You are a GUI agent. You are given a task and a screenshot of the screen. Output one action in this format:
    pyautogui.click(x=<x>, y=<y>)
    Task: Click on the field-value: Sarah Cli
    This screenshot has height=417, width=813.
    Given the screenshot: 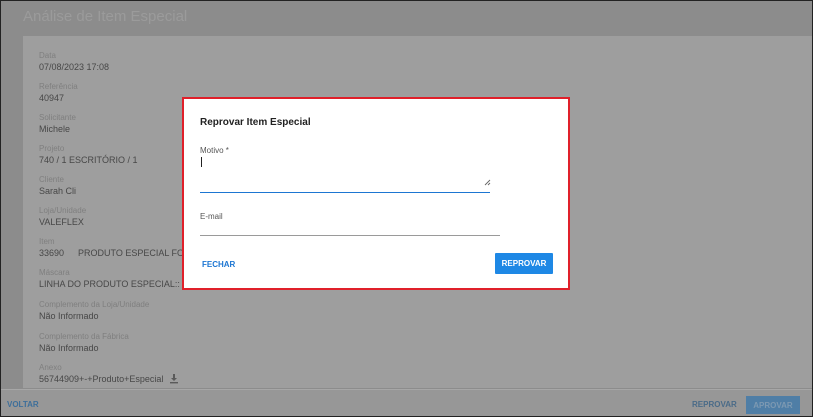 What is the action you would take?
    pyautogui.click(x=58, y=191)
    